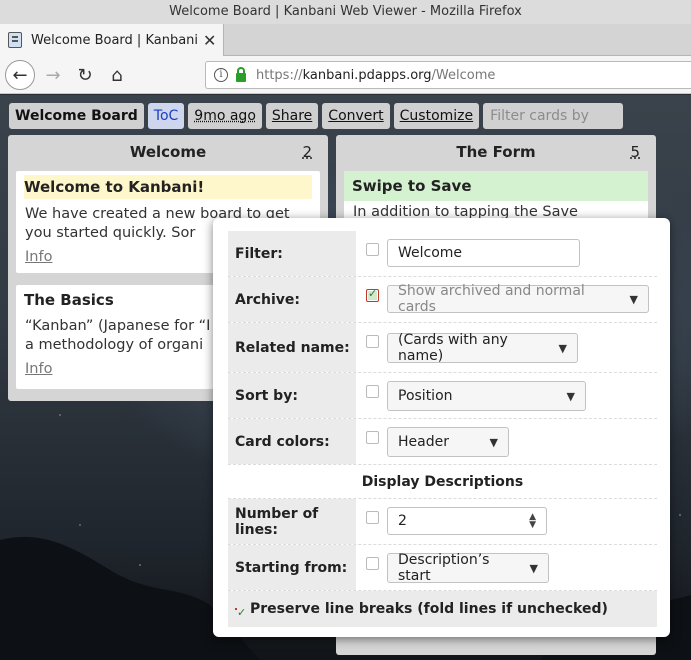 The image size is (691, 660). I want to click on number-of-lines-input: 2 ▲ ▼, so click(467, 521).